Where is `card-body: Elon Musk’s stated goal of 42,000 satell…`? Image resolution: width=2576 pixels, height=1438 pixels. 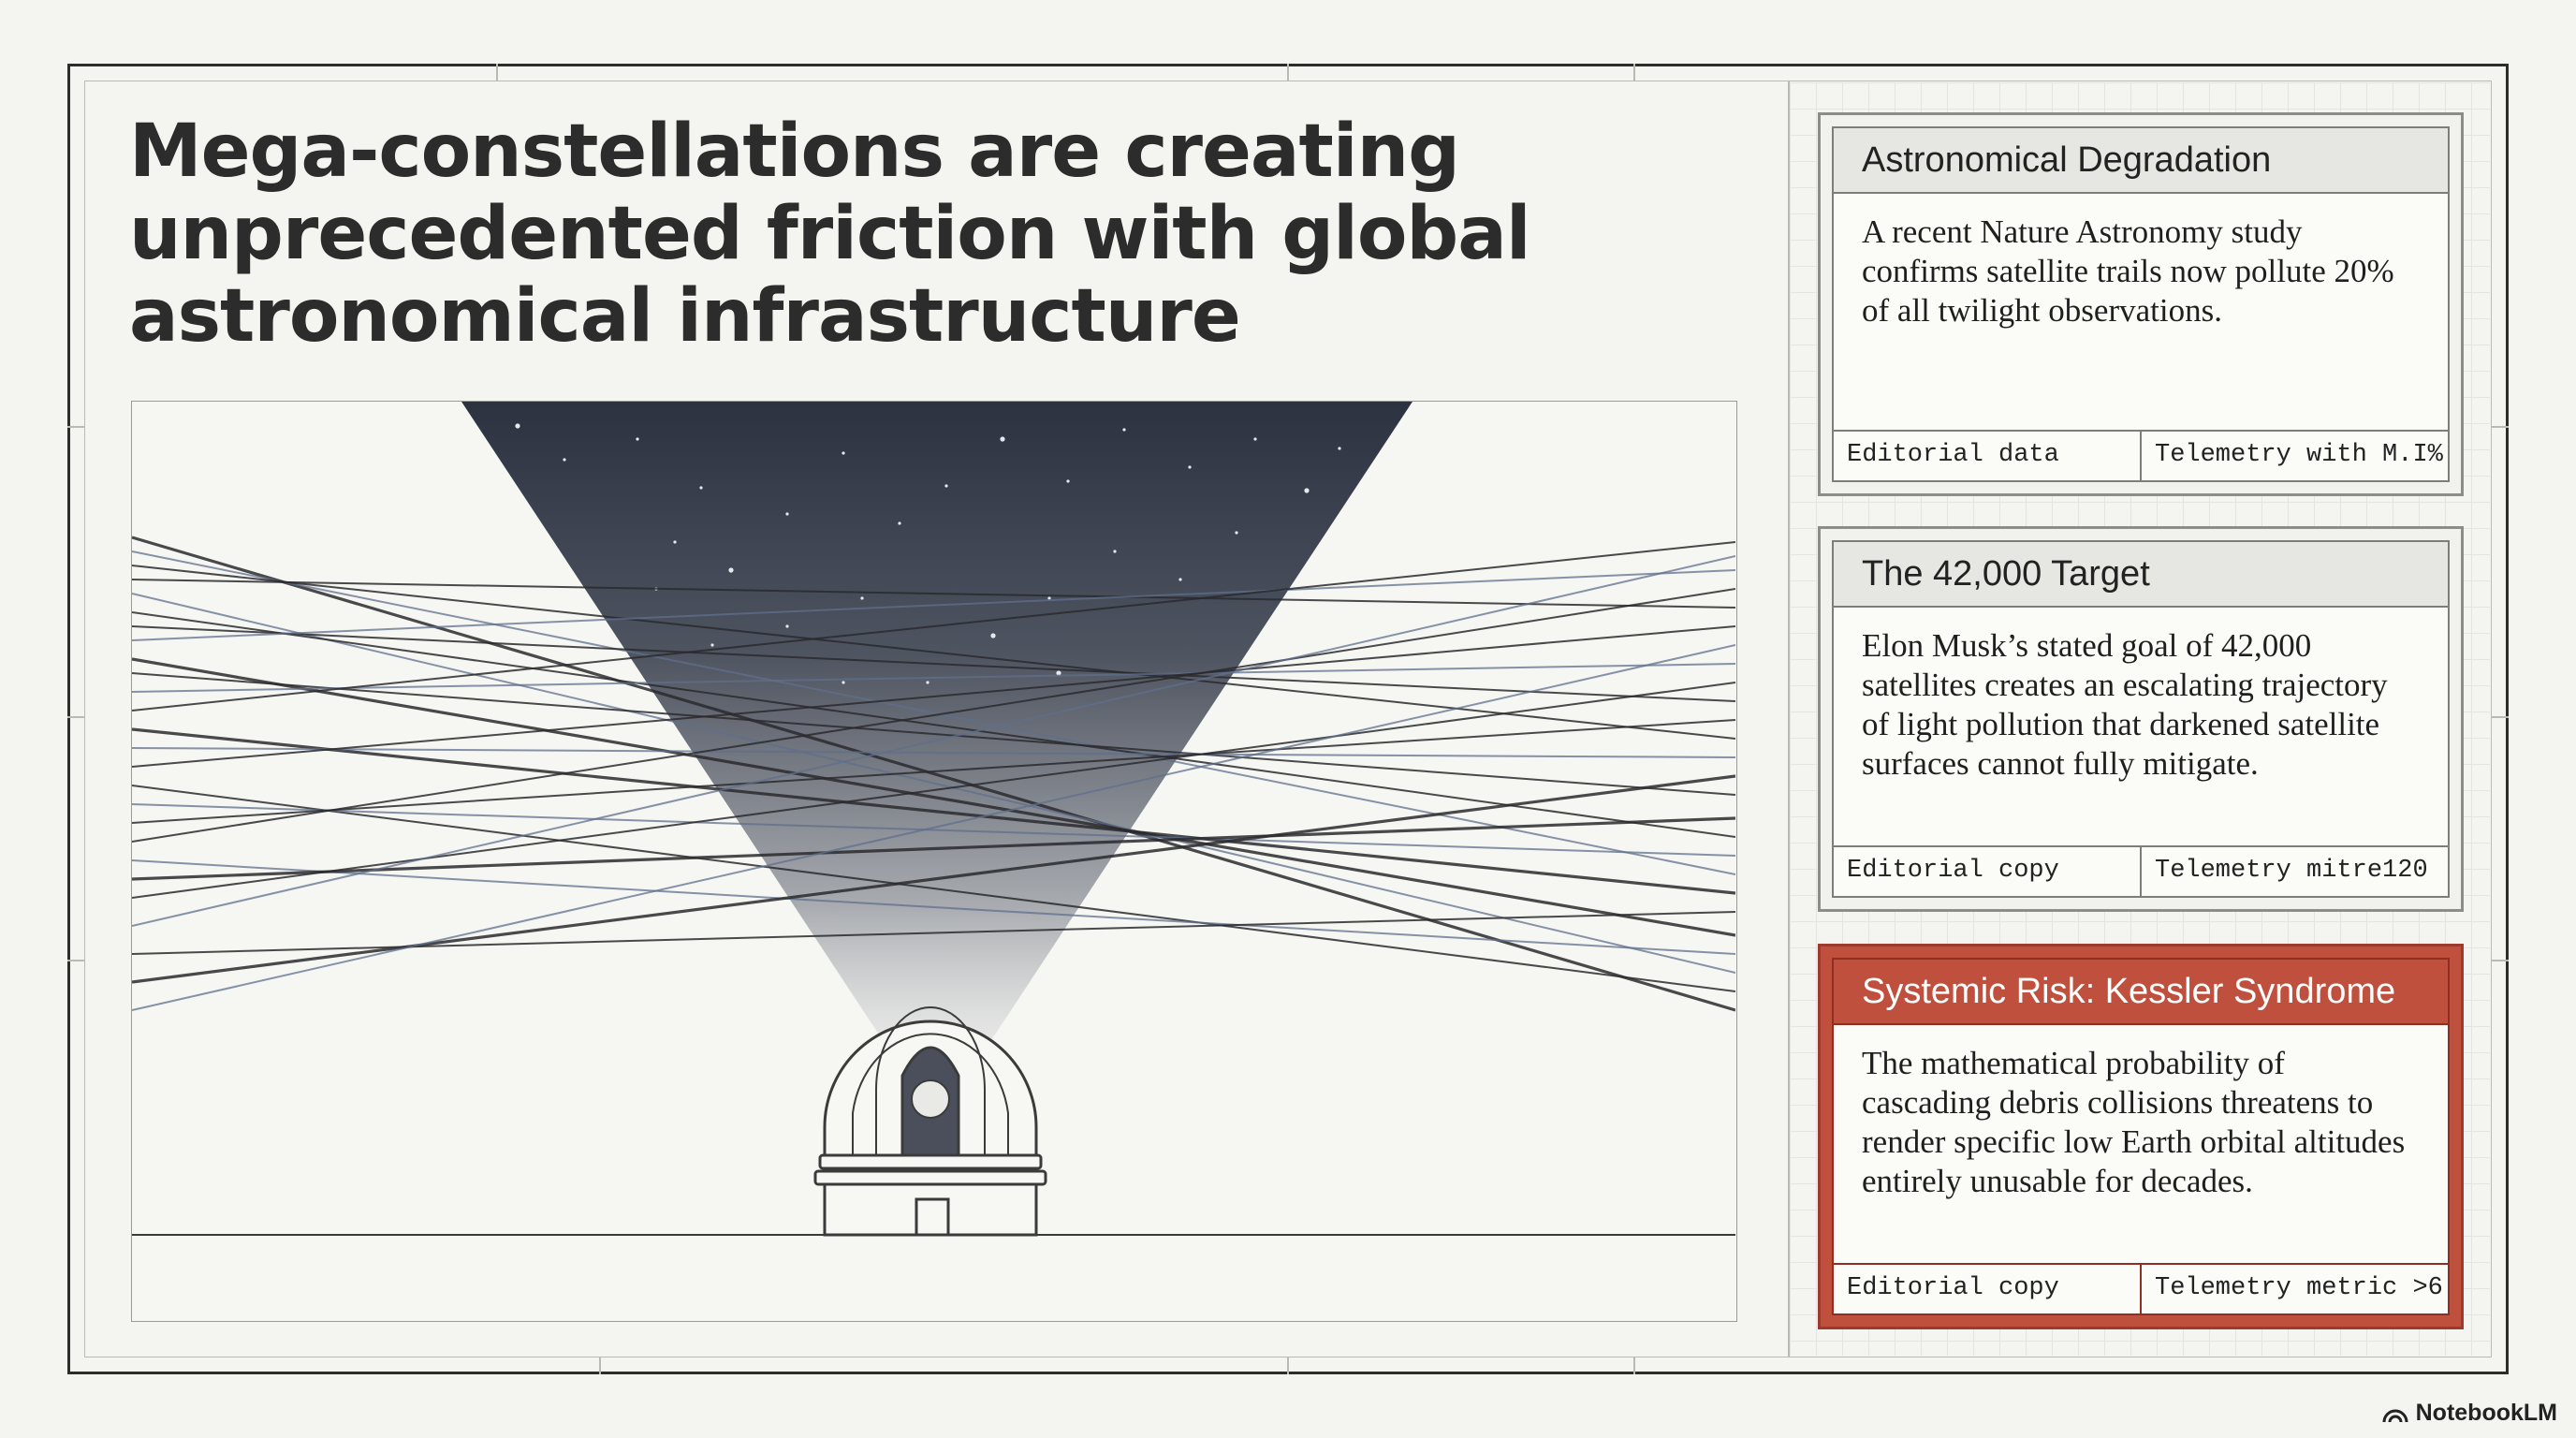 card-body: Elon Musk’s stated goal of 42,000 satell… is located at coordinates (2125, 704).